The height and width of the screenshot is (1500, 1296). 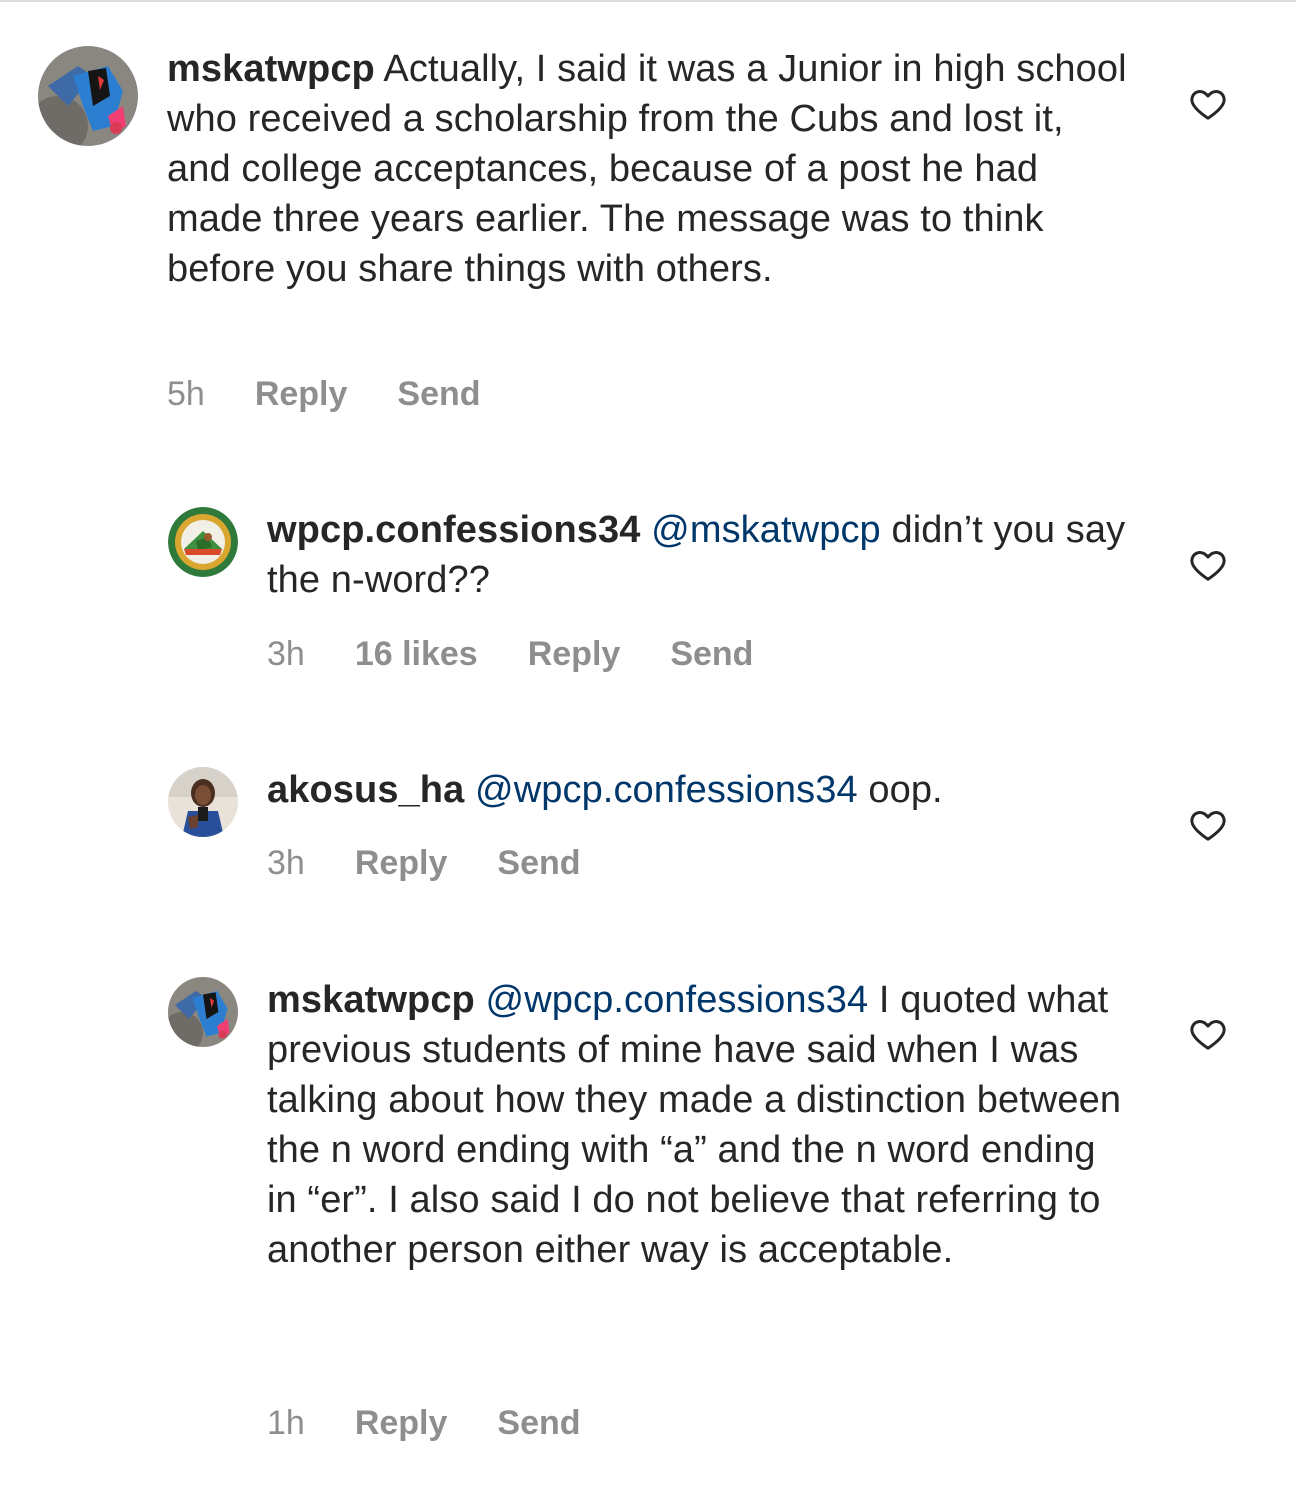 I want to click on mention-link: @mskatwpcp, so click(x=766, y=530).